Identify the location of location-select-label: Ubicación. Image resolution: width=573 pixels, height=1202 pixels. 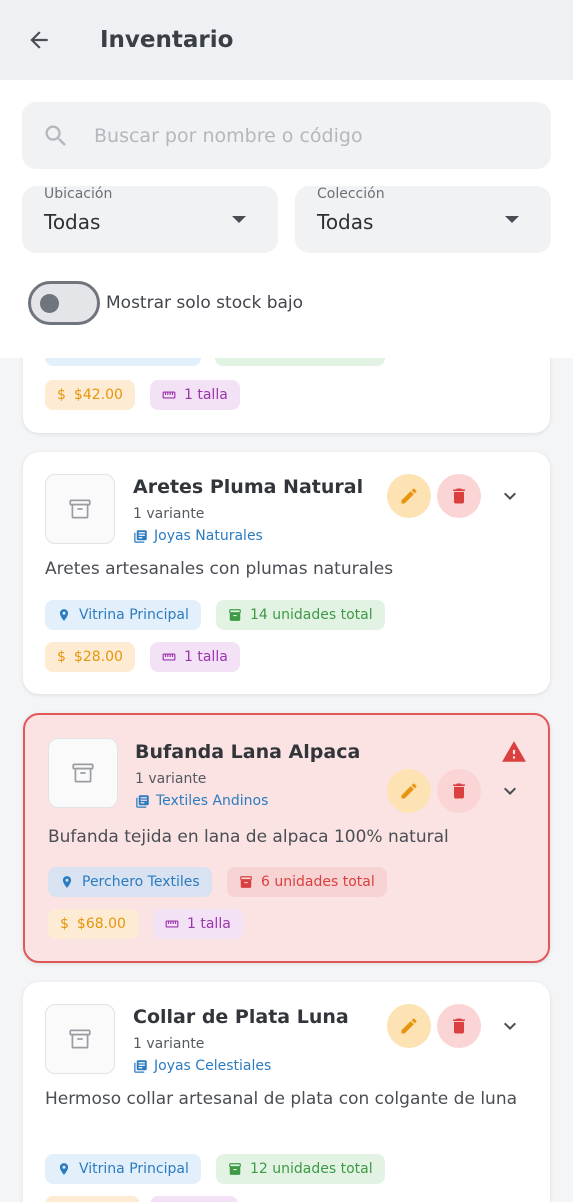
(78, 194).